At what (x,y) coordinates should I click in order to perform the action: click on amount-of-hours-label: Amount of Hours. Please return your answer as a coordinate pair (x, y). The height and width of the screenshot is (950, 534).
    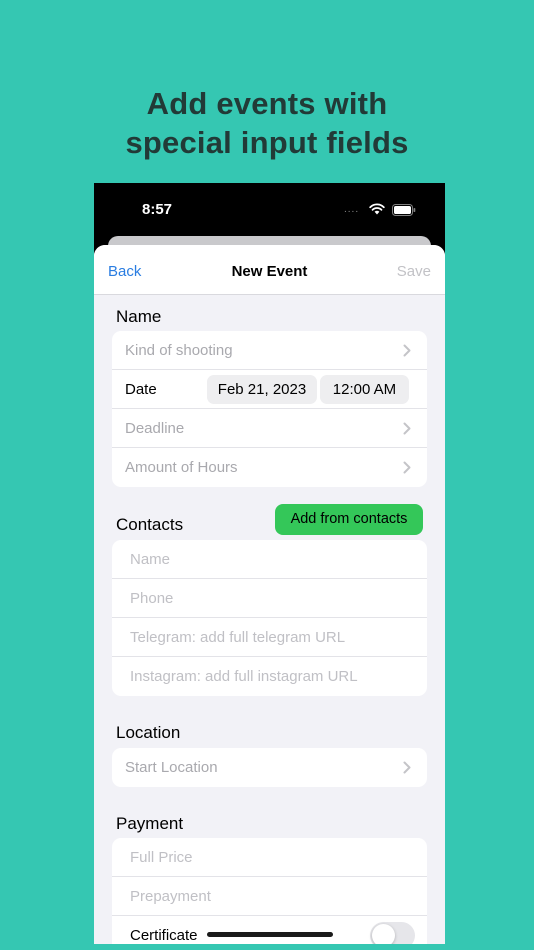
    Looking at the image, I should click on (181, 467).